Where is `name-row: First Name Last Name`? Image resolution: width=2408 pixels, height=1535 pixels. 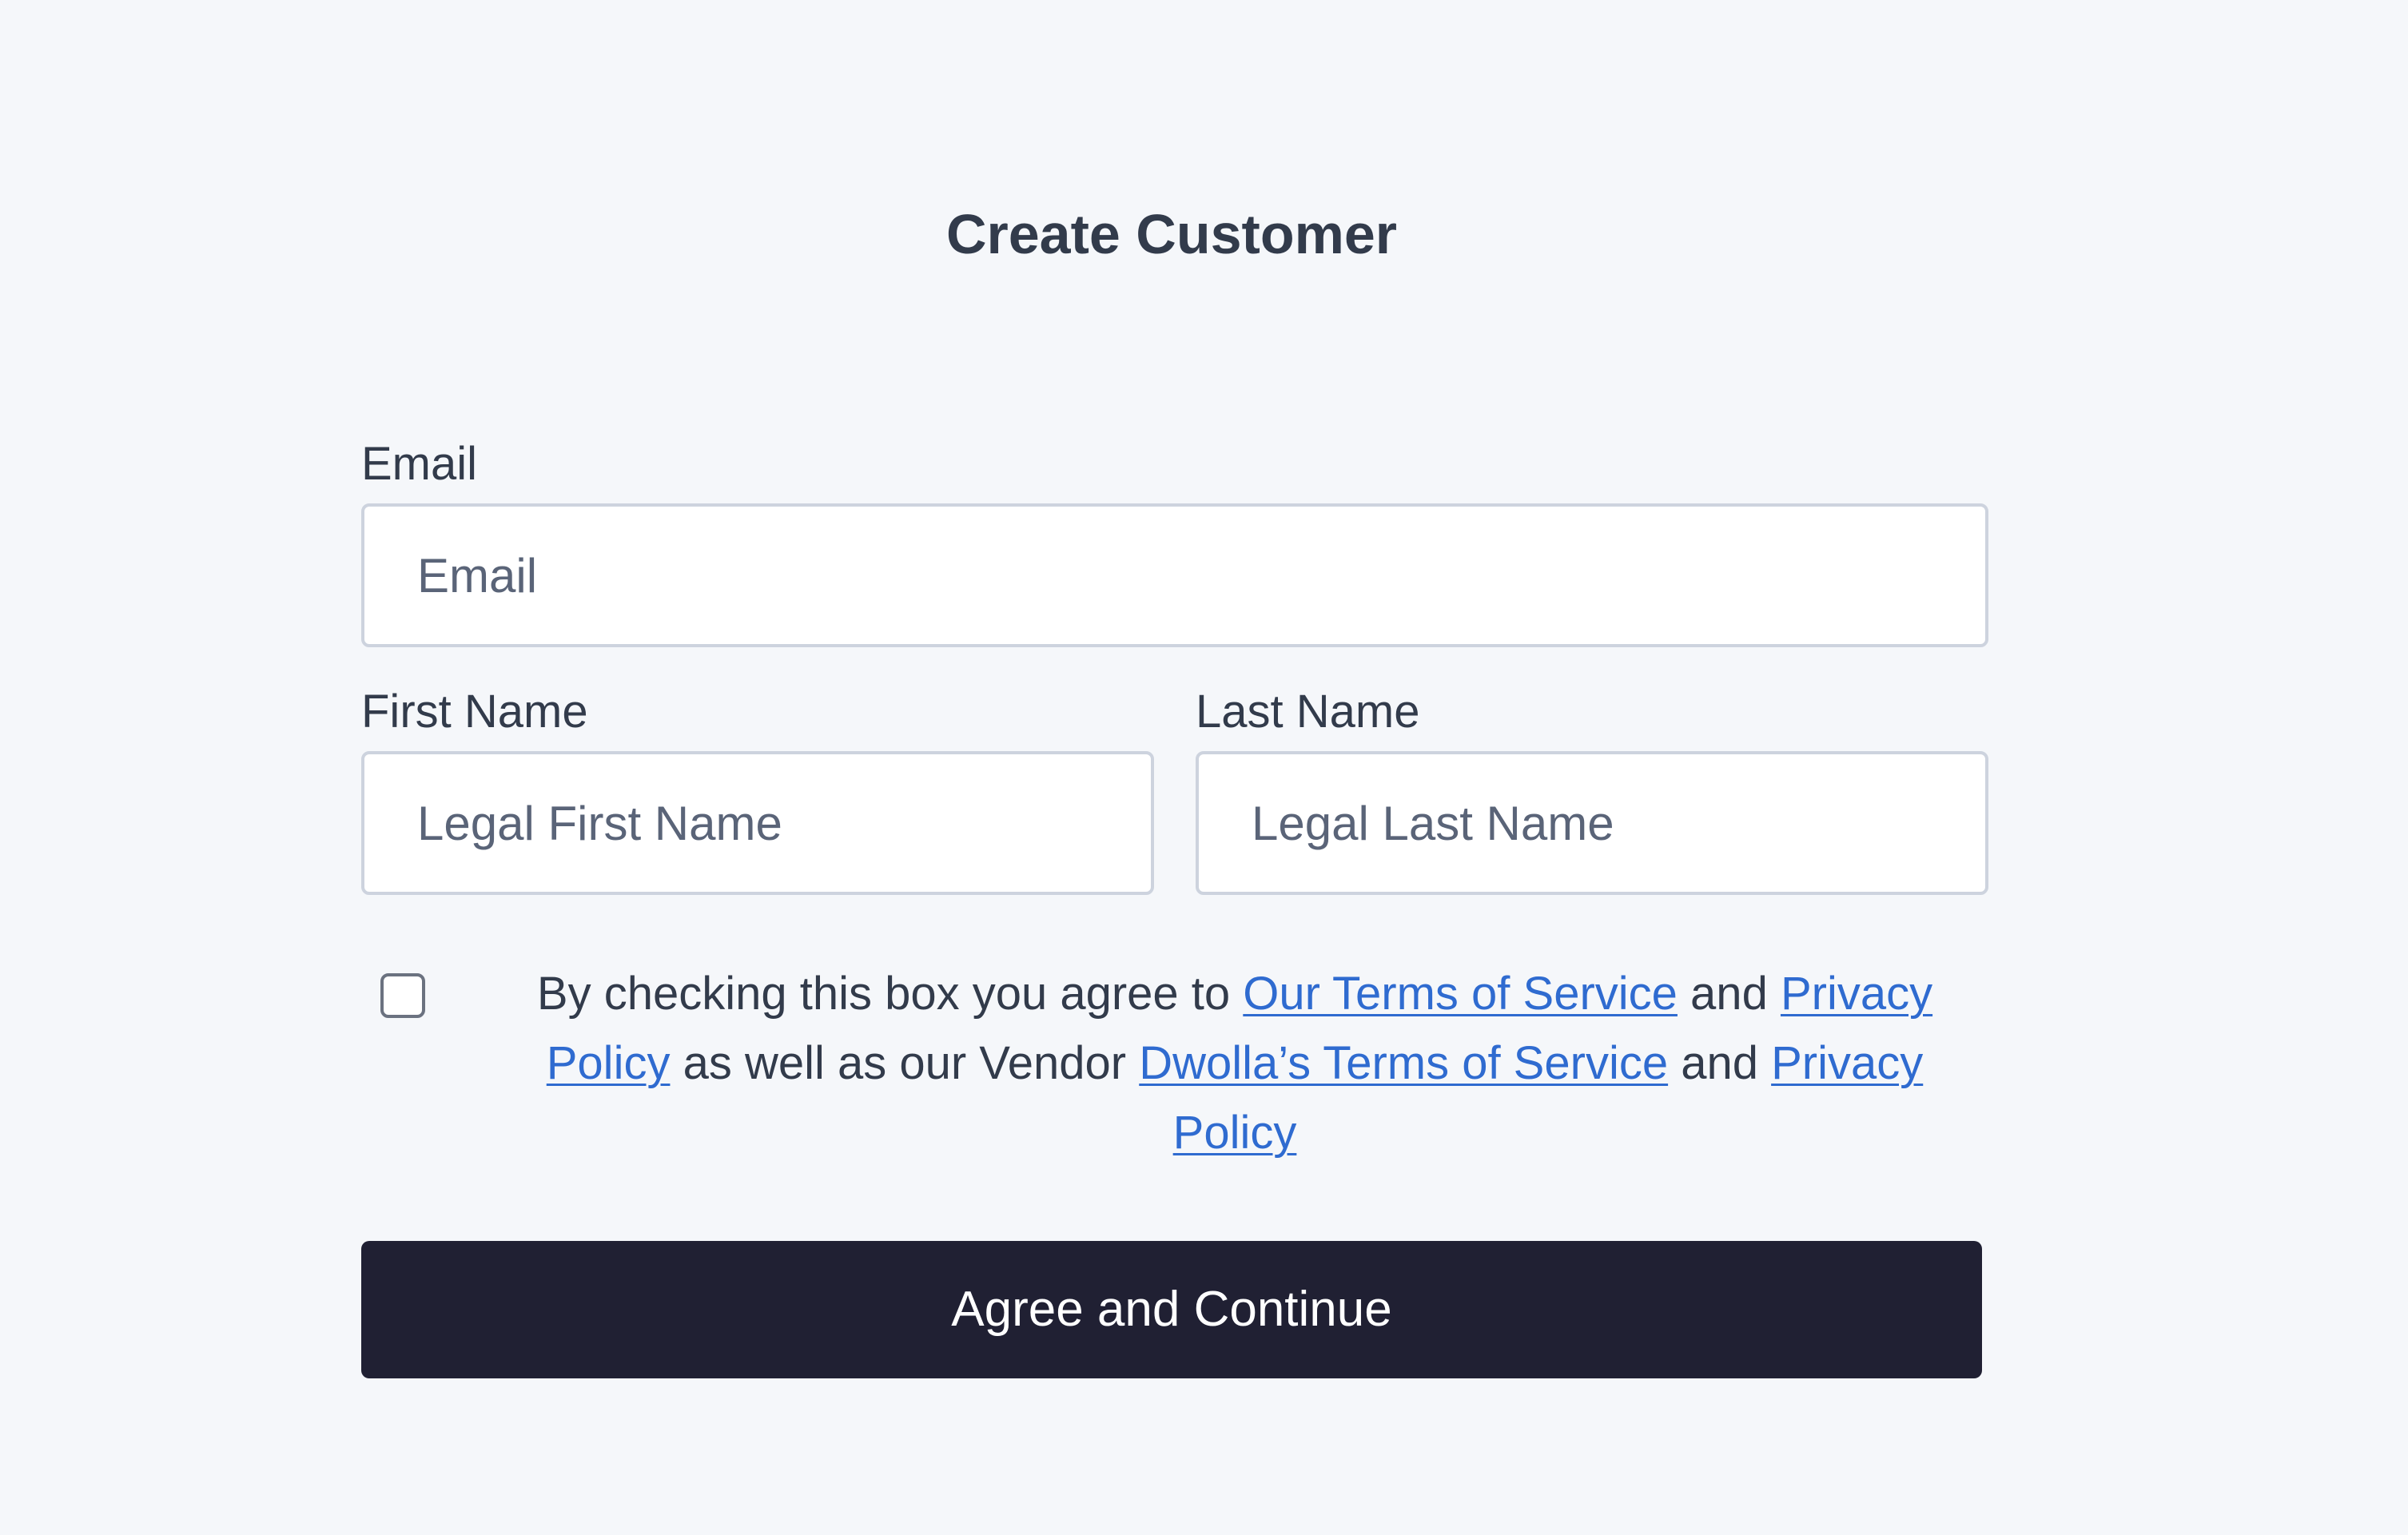 name-row: First Name Last Name is located at coordinates (1174, 787).